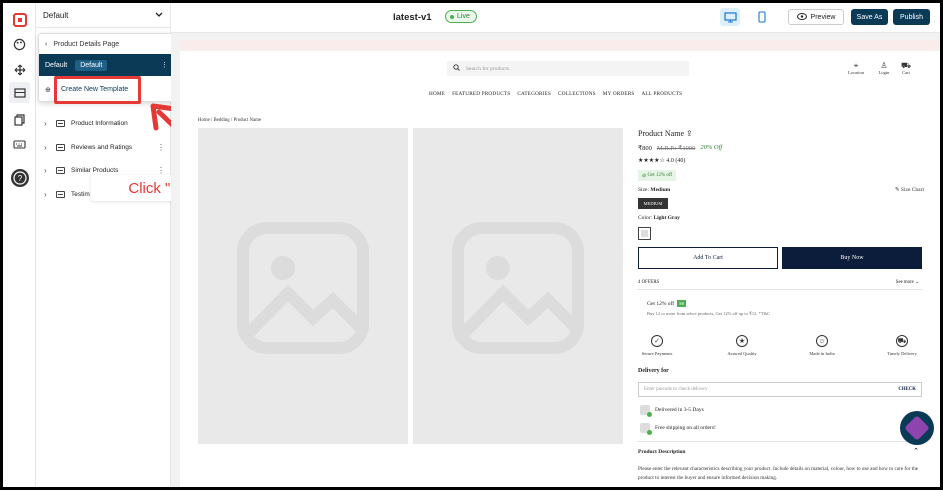 The width and height of the screenshot is (943, 490). Describe the element at coordinates (822, 353) in the screenshot. I see `feature-label: Made in India` at that location.